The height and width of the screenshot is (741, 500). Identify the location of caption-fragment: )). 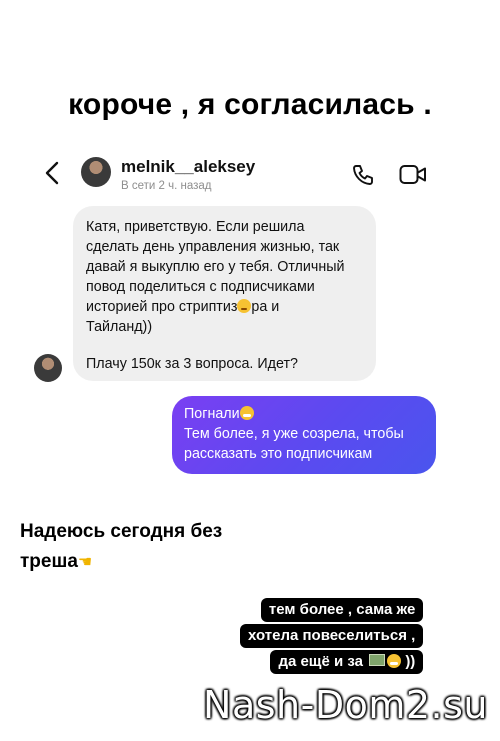
(410, 661).